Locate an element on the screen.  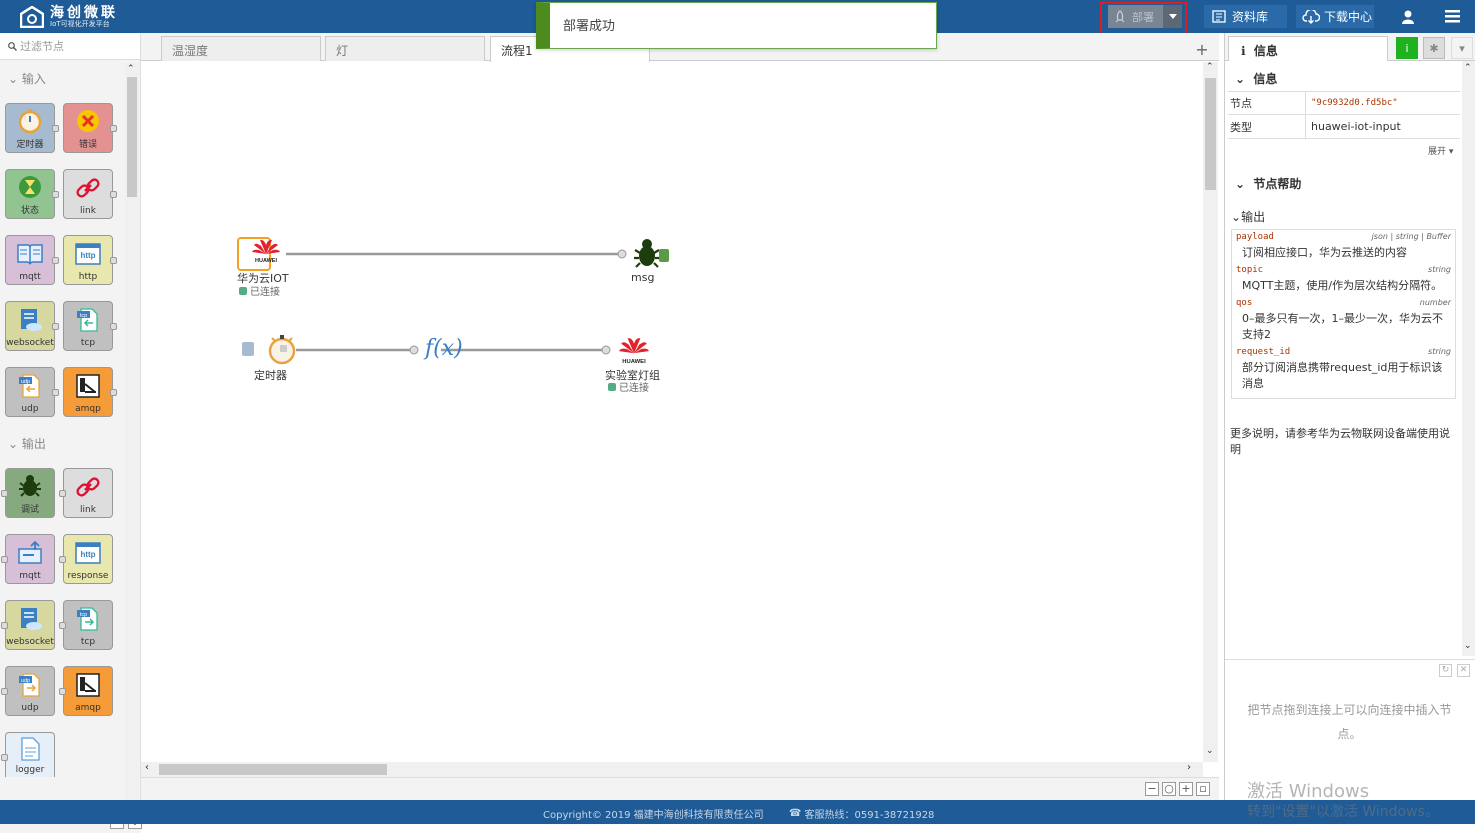
flow-node-label: 定时器 is located at coordinates (270, 375).